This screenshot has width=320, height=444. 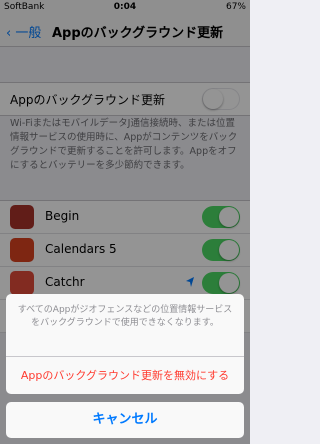 I want to click on disable-refresh-button: Appのバックグラウンド更新を無効にする, so click(x=125, y=375).